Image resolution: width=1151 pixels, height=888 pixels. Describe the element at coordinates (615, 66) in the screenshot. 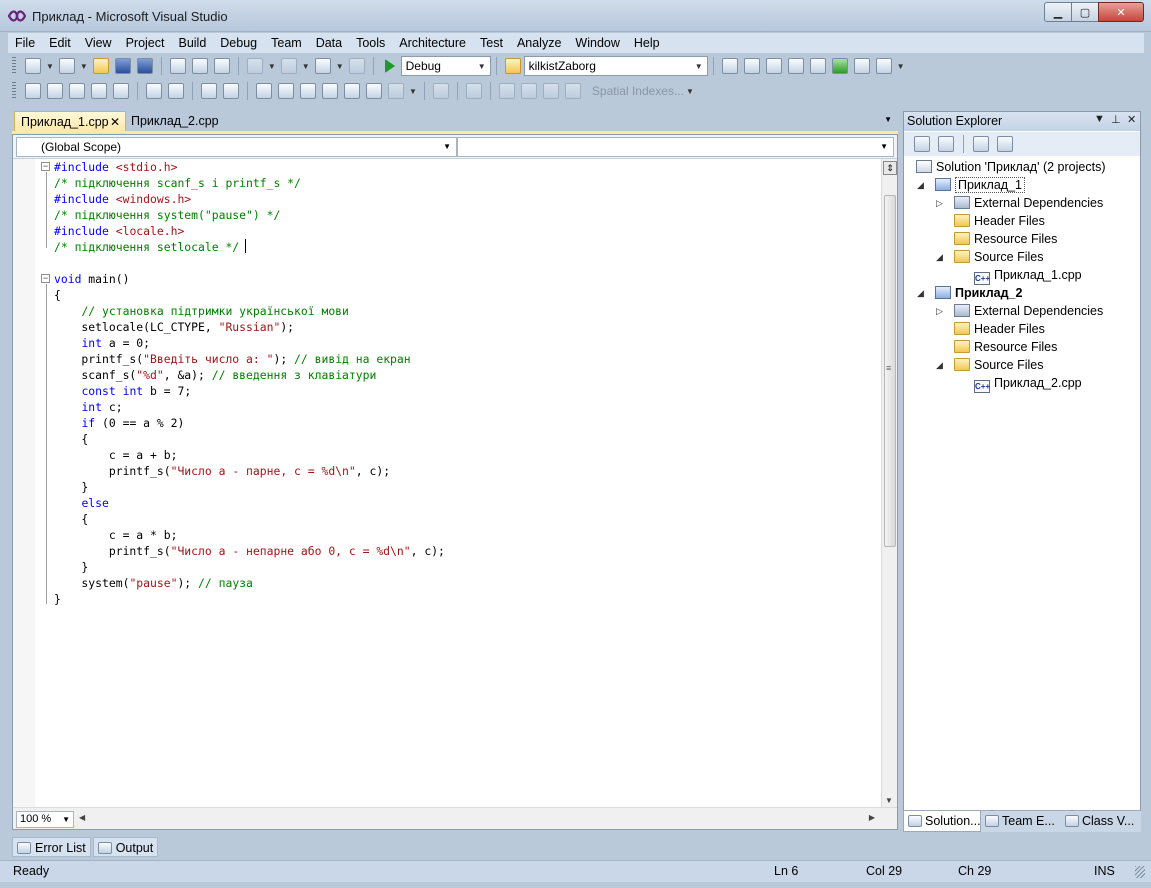

I see `find-combo: kilkistZaborg ▼` at that location.